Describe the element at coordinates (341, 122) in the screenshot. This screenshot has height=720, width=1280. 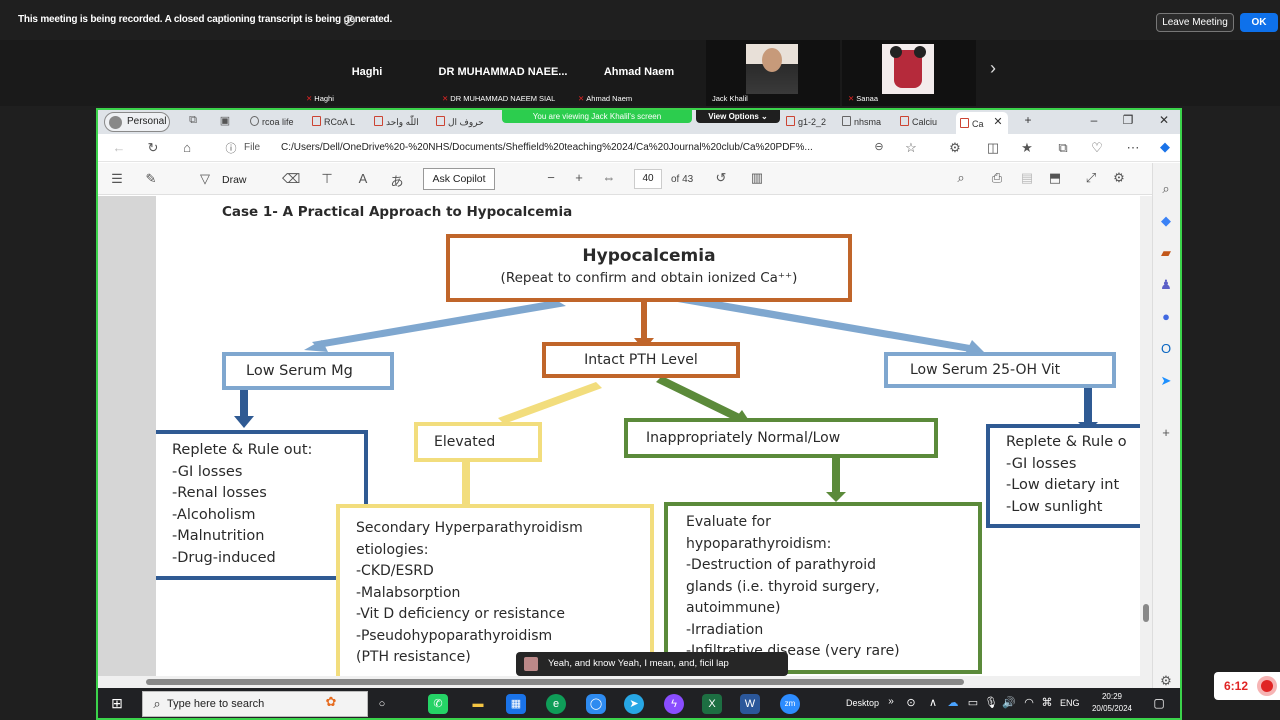
I see `browser-tab: RCoA L` at that location.